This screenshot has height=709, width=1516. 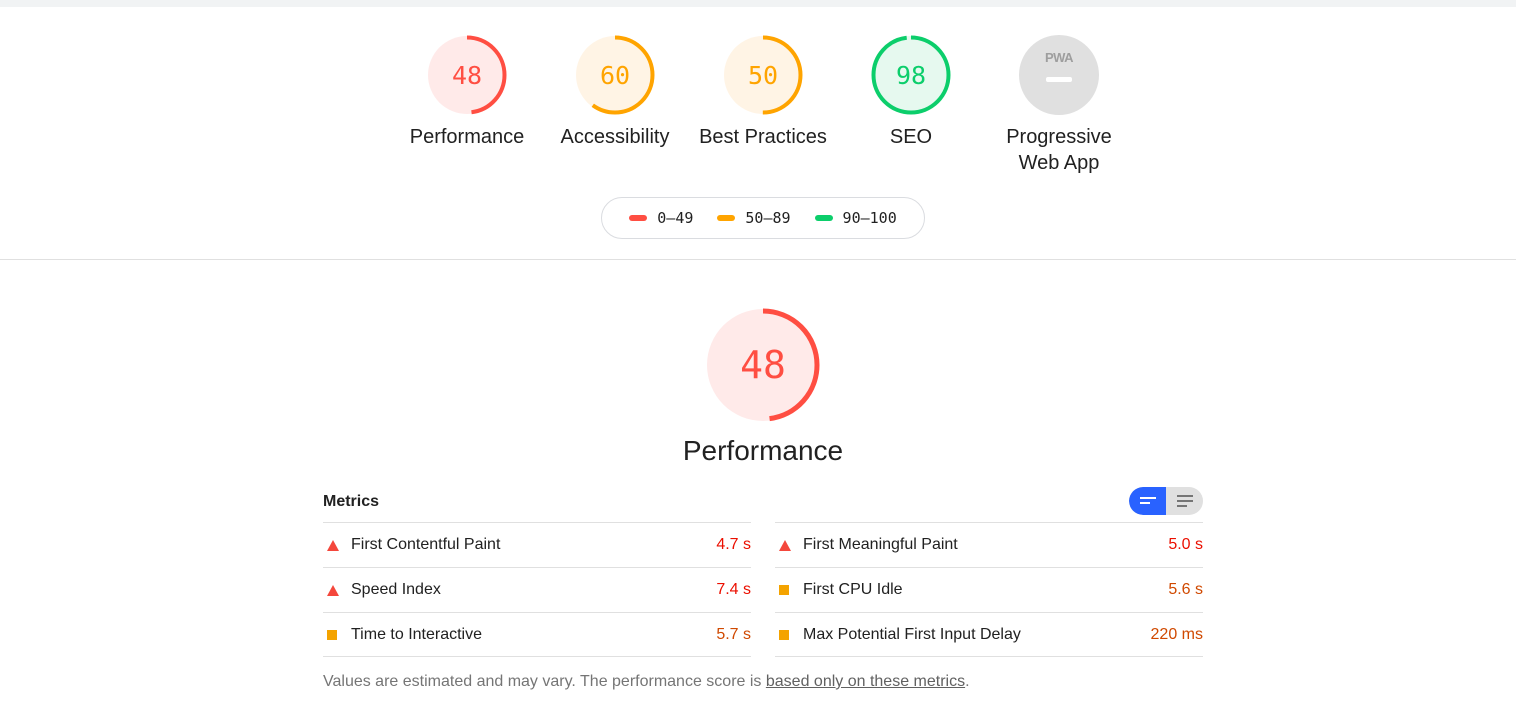 I want to click on score-scale-legend: 0–49 50–89 90–100, so click(x=763, y=218).